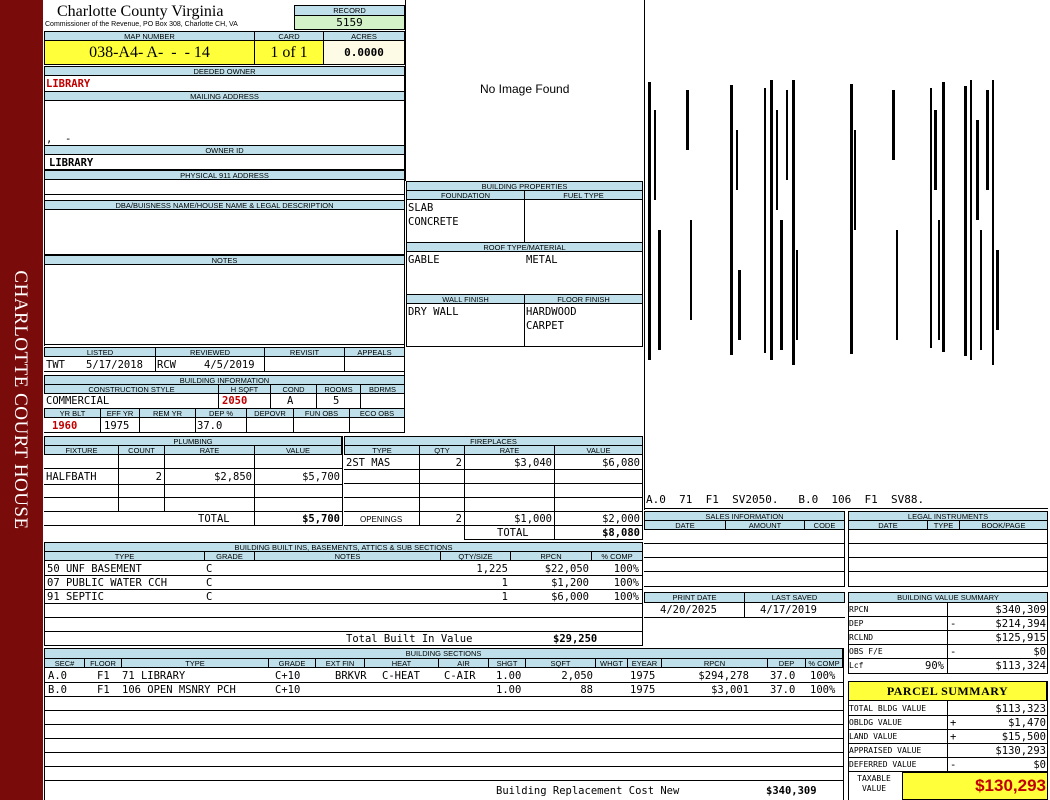  I want to click on construction-style-value: COMMERCIAL, so click(78, 401).